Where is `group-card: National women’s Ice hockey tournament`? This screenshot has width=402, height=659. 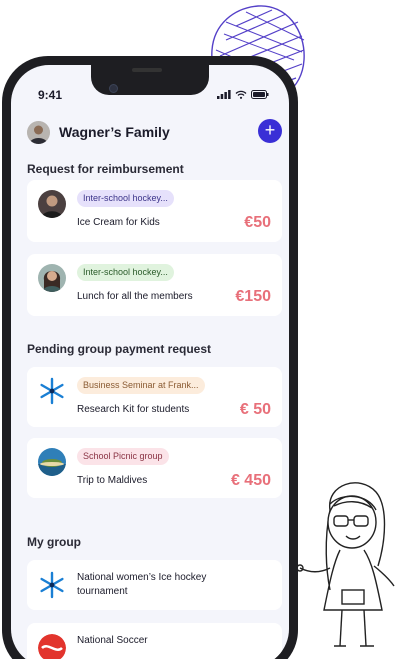
group-card: National women’s Ice hockey tournament is located at coordinates (154, 585).